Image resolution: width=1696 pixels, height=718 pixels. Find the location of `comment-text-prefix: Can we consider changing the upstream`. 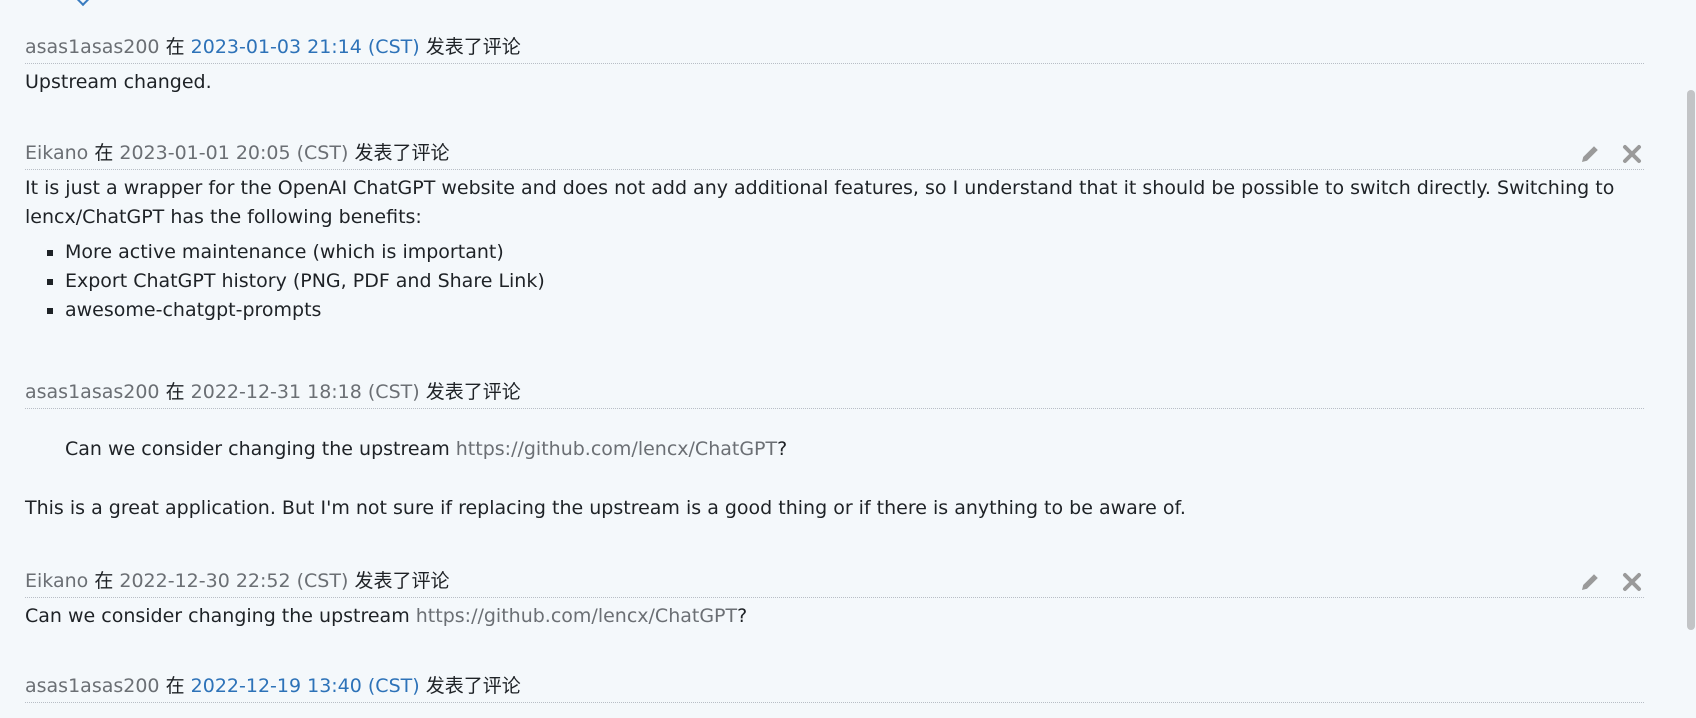

comment-text-prefix: Can we consider changing the upstream is located at coordinates (220, 616).